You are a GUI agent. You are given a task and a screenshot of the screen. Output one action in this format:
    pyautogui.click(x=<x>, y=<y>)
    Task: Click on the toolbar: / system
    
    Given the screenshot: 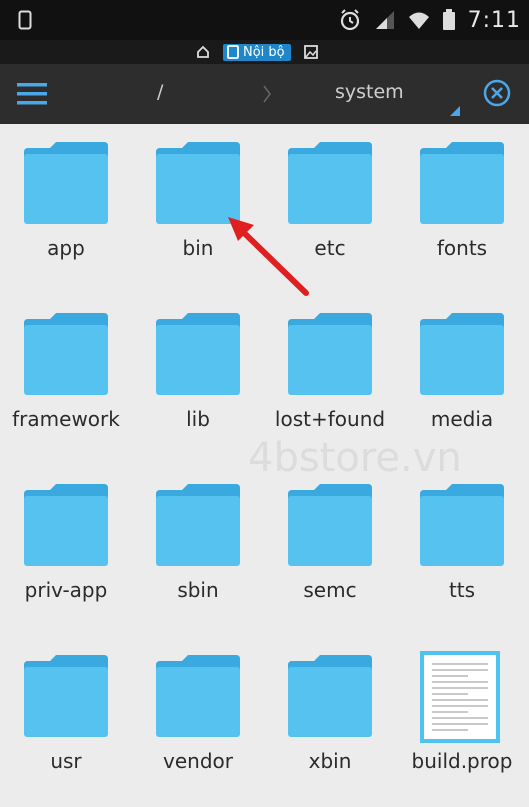 What is the action you would take?
    pyautogui.click(x=264, y=94)
    